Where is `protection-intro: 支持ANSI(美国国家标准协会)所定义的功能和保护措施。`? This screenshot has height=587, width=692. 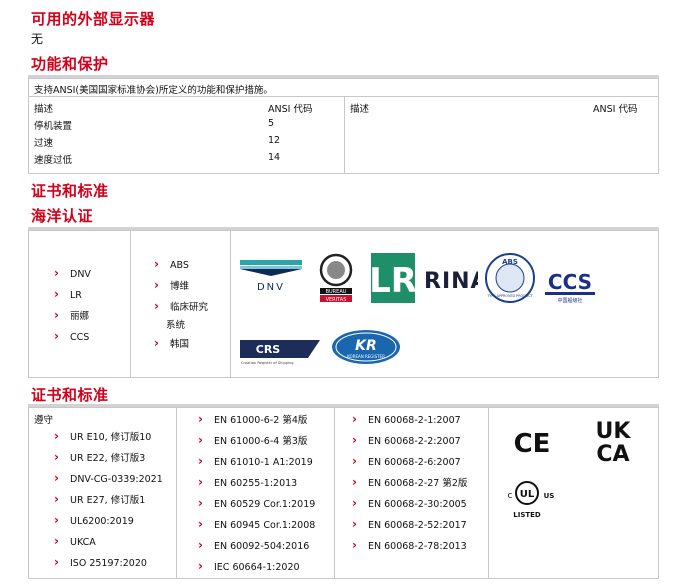
protection-intro: 支持ANSI(美国国家标准协会)所定义的功能和保护措施。 is located at coordinates (153, 90).